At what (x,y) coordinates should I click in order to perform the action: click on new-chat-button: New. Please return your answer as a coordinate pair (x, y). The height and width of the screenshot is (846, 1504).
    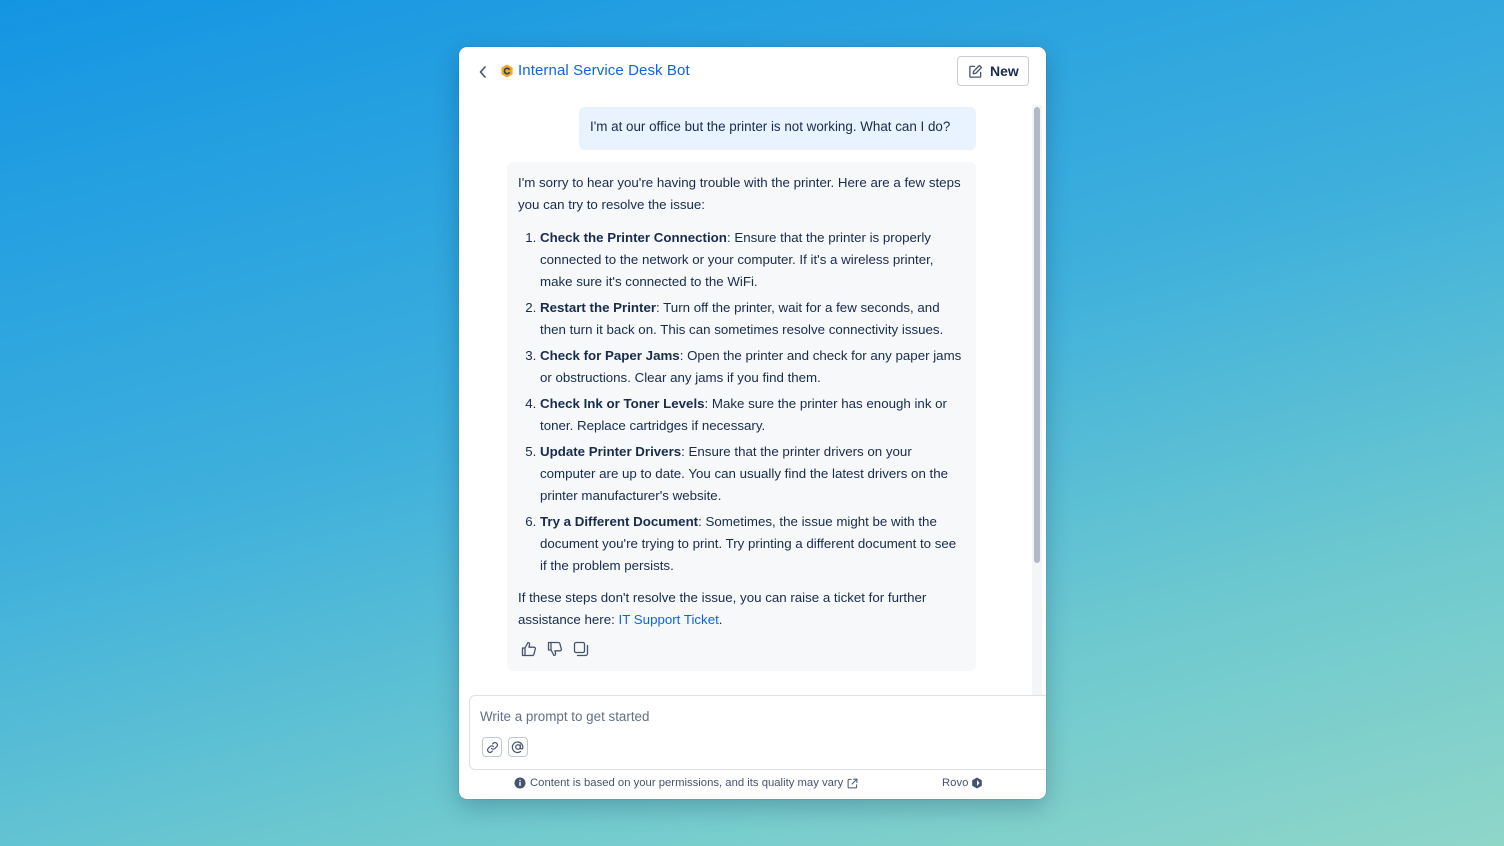
    Looking at the image, I should click on (993, 71).